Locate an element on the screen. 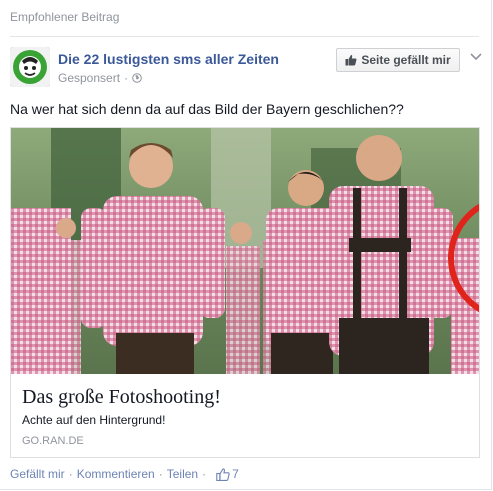 Image resolution: width=493 pixels, height=491 pixels. like-count-value: 7 is located at coordinates (235, 474).